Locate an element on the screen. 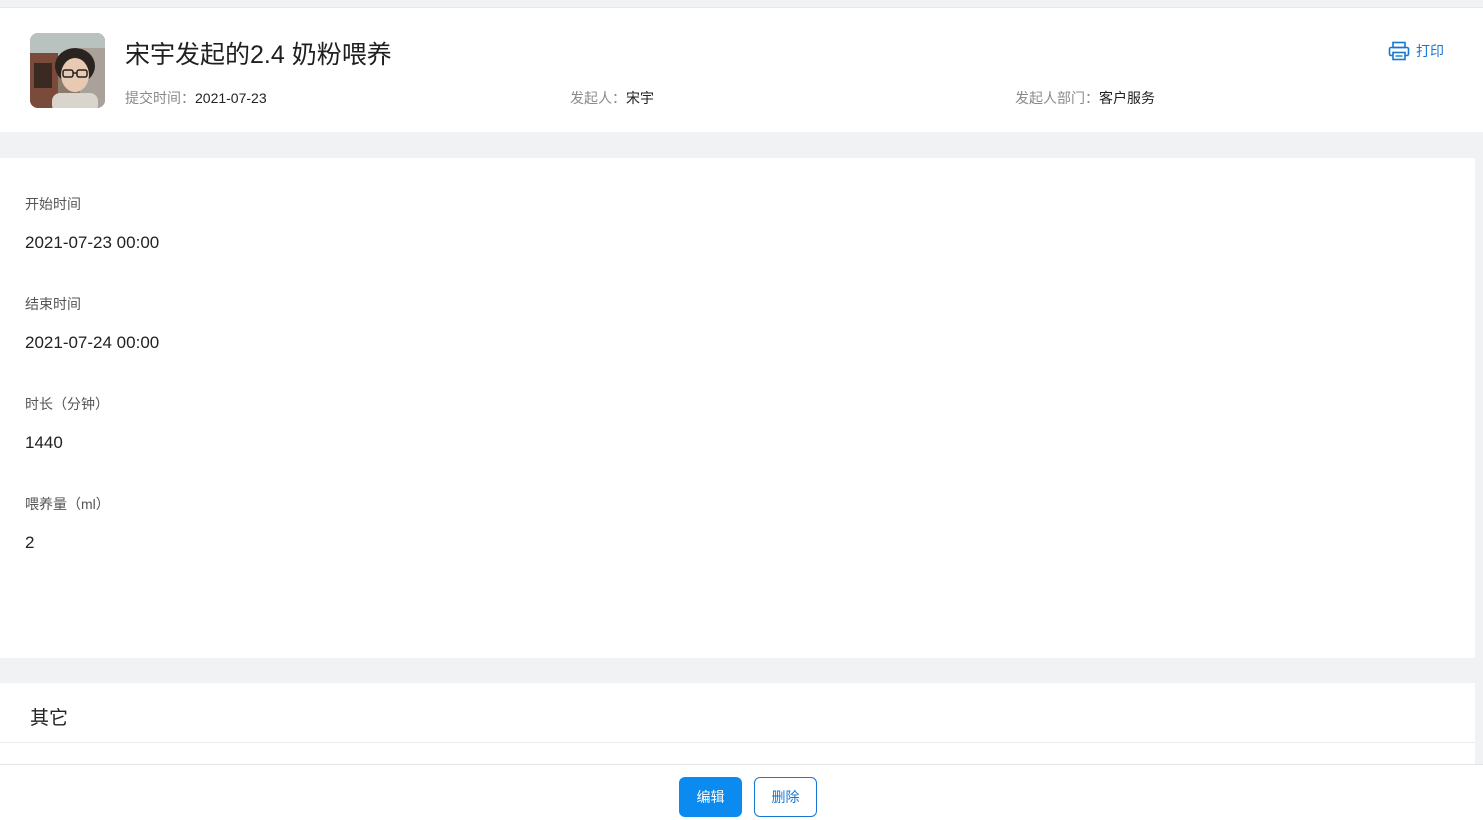  print-label: 打印 is located at coordinates (1430, 51).